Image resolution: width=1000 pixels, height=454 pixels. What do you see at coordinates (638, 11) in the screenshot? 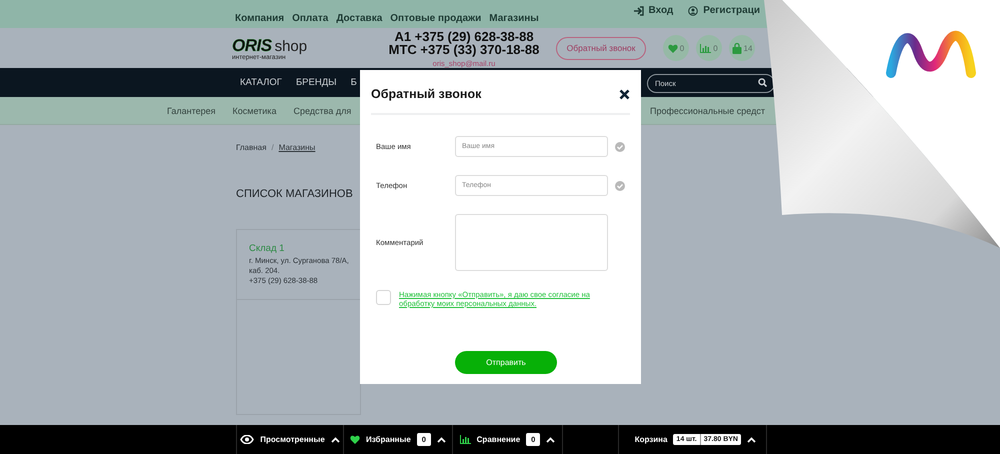
I see `login-icon` at bounding box center [638, 11].